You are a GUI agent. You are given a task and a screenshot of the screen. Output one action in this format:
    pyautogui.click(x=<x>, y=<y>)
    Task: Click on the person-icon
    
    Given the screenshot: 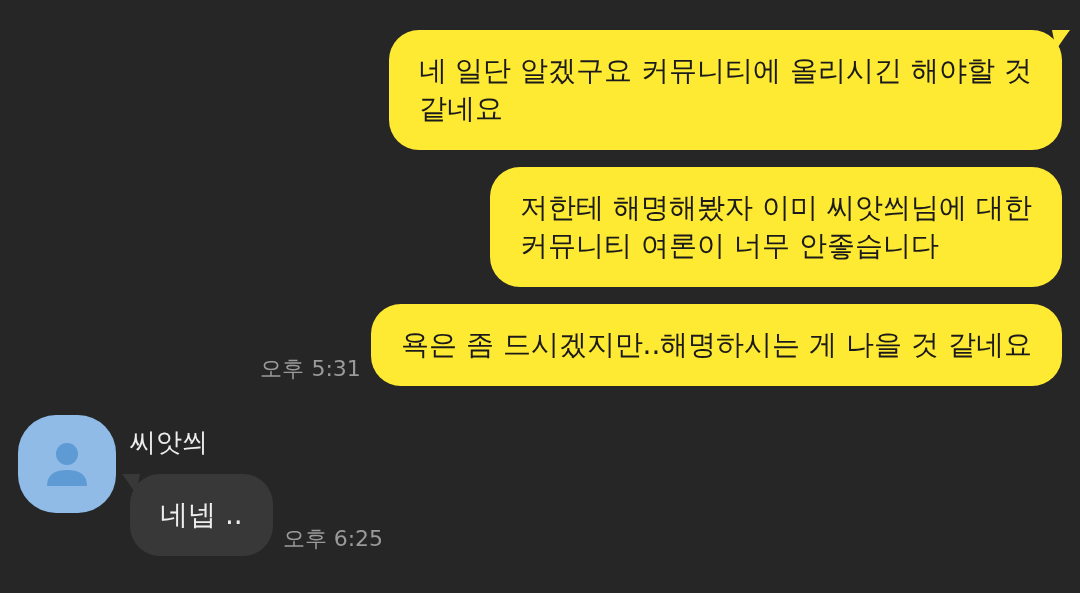 What is the action you would take?
    pyautogui.click(x=67, y=464)
    